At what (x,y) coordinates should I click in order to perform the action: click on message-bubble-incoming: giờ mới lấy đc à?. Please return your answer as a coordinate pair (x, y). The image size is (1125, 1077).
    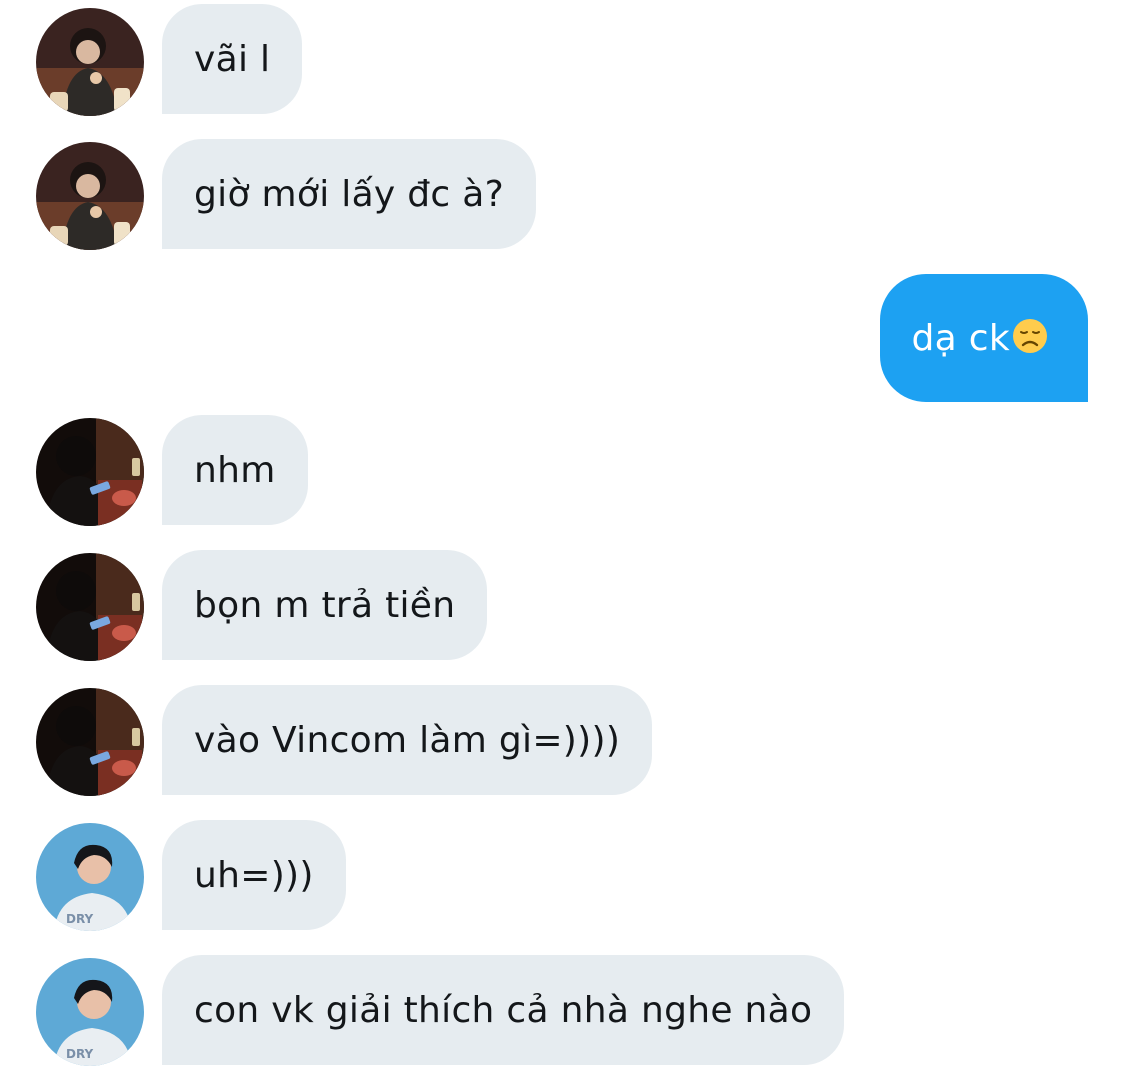
    Looking at the image, I should click on (349, 194).